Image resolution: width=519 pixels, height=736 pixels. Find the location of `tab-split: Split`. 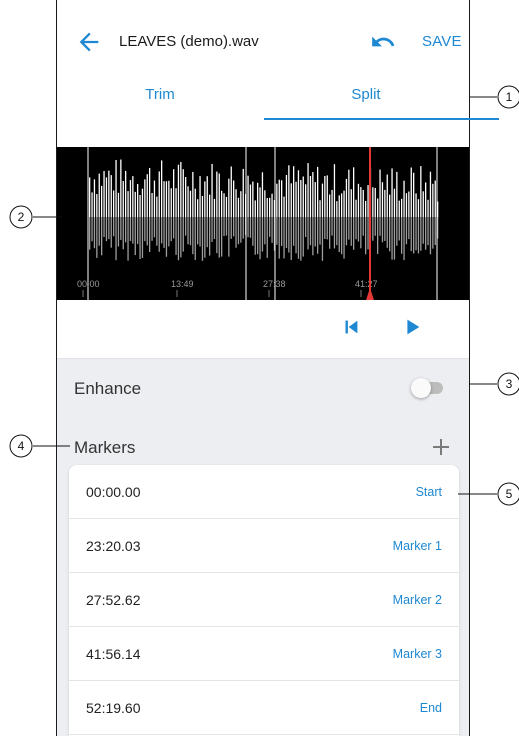

tab-split: Split is located at coordinates (366, 100).